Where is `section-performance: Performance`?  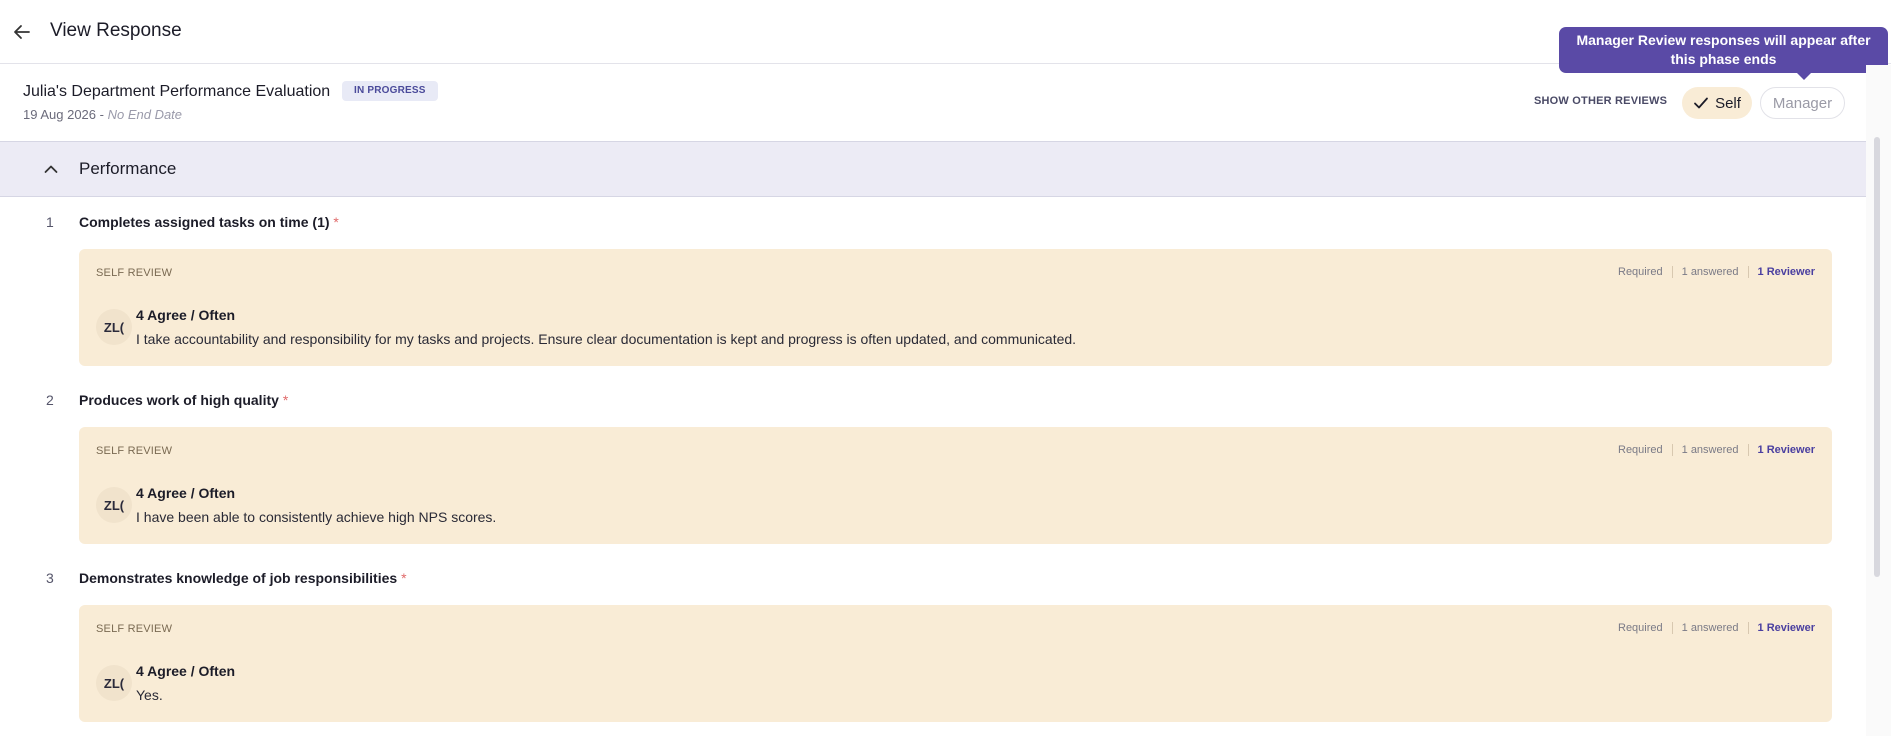
section-performance: Performance is located at coordinates (933, 169).